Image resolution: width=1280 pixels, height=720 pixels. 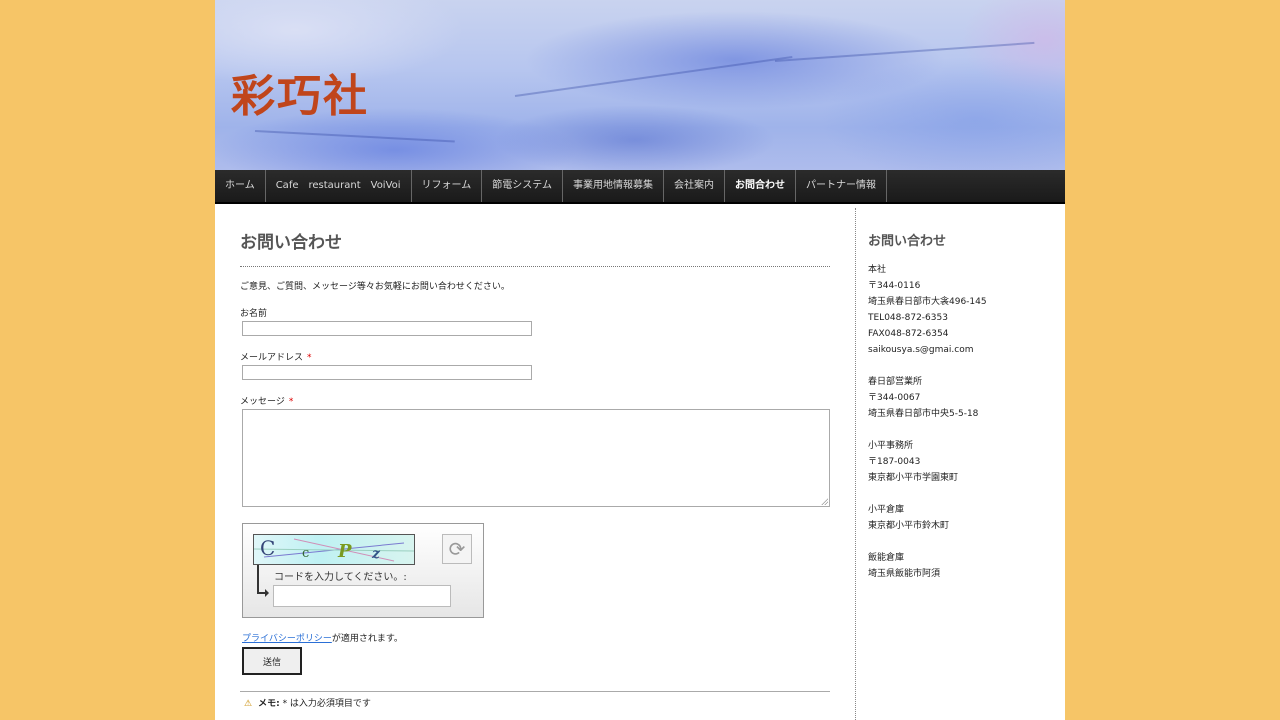 What do you see at coordinates (272, 661) in the screenshot?
I see `submit-button: 送信` at bounding box center [272, 661].